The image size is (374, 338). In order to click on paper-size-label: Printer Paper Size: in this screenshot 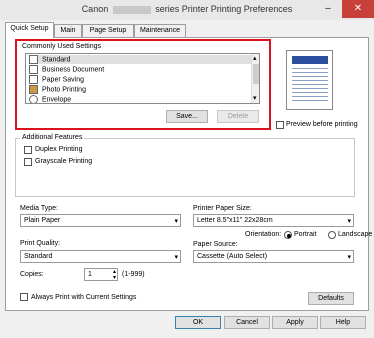, I will do `click(222, 208)`.